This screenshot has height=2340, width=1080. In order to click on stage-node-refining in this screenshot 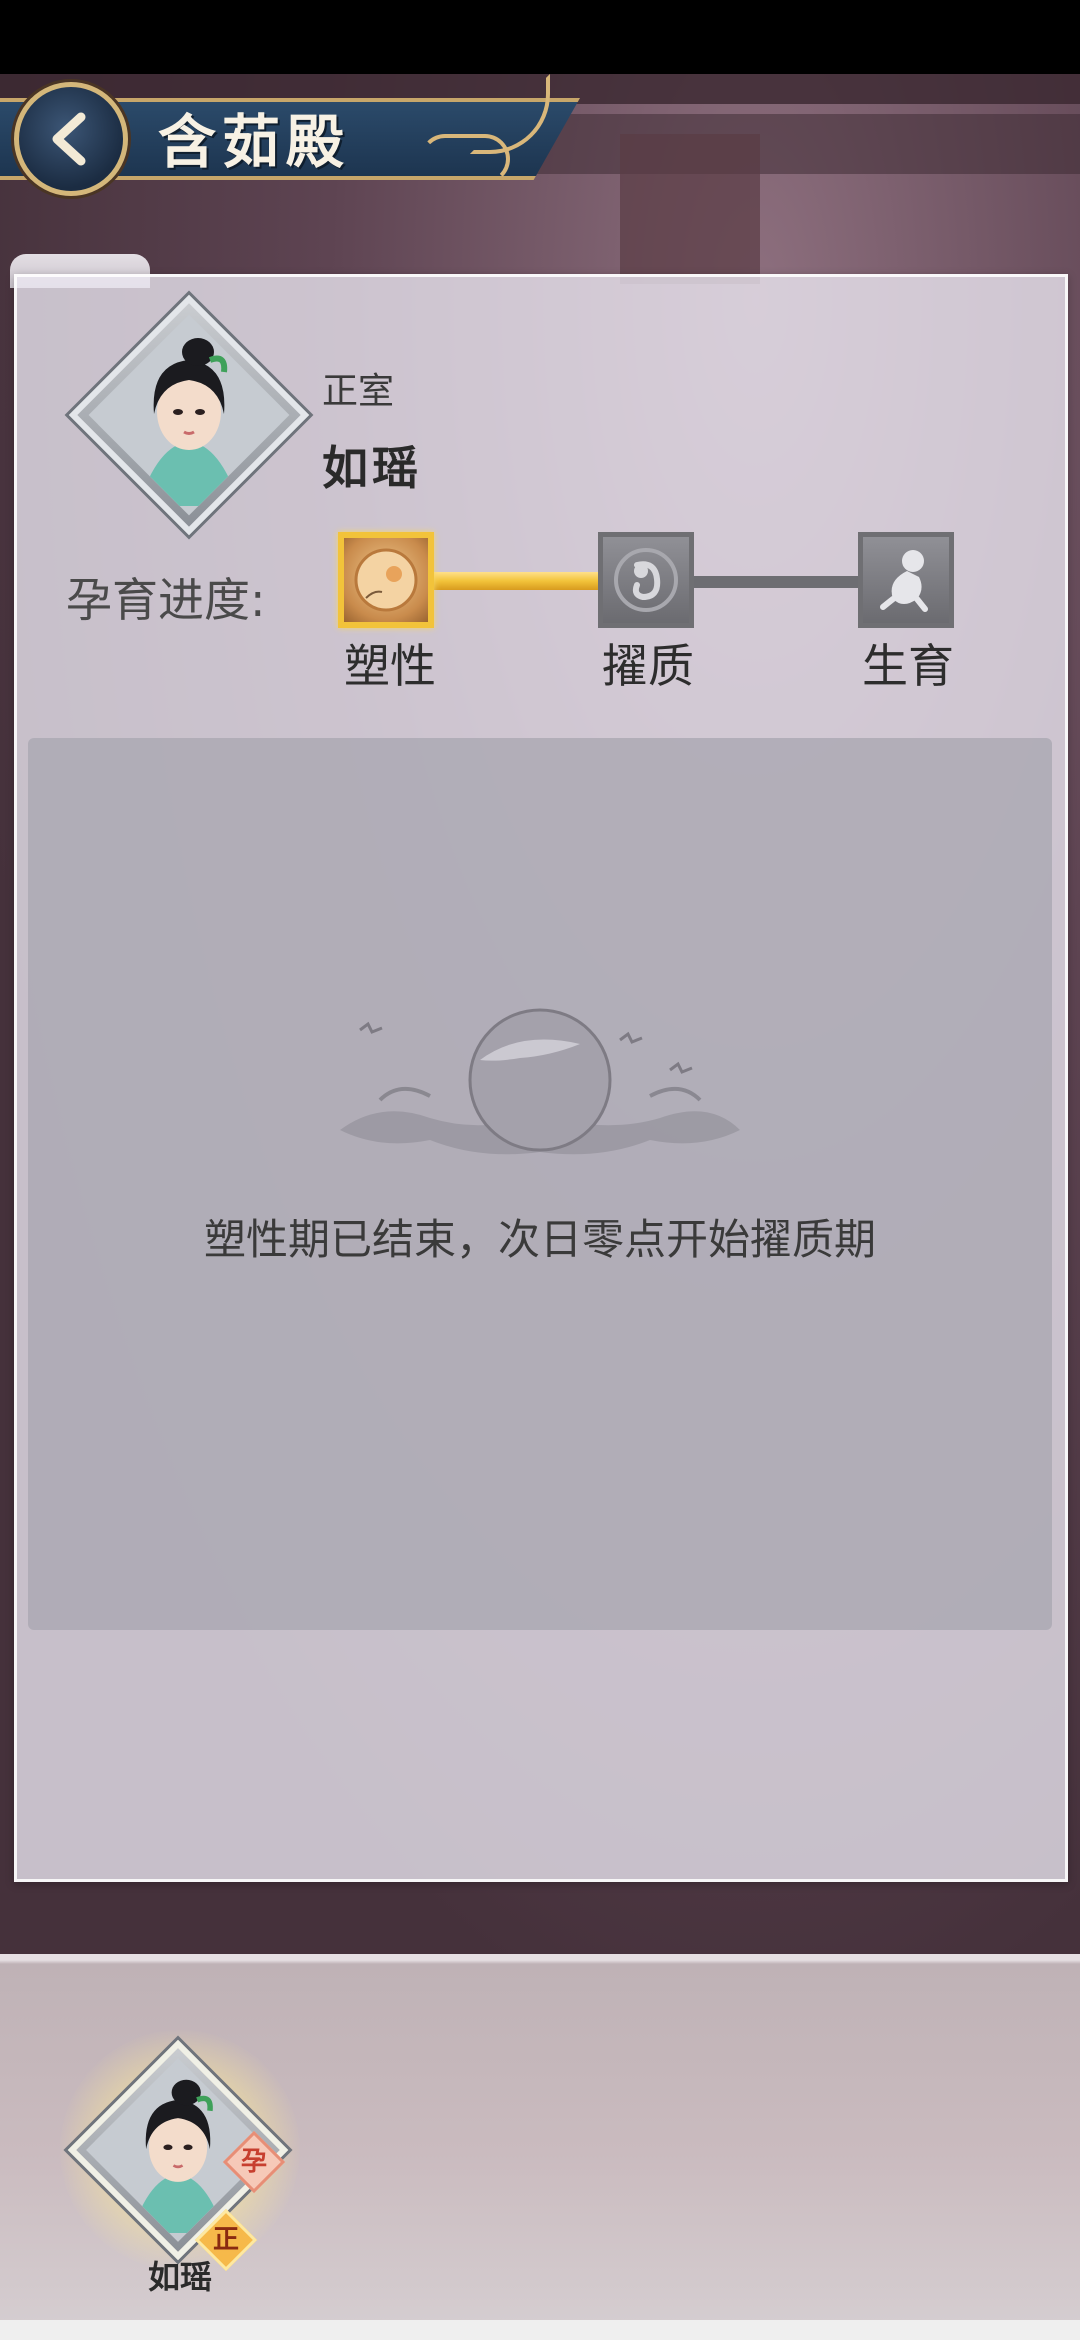, I will do `click(646, 580)`.